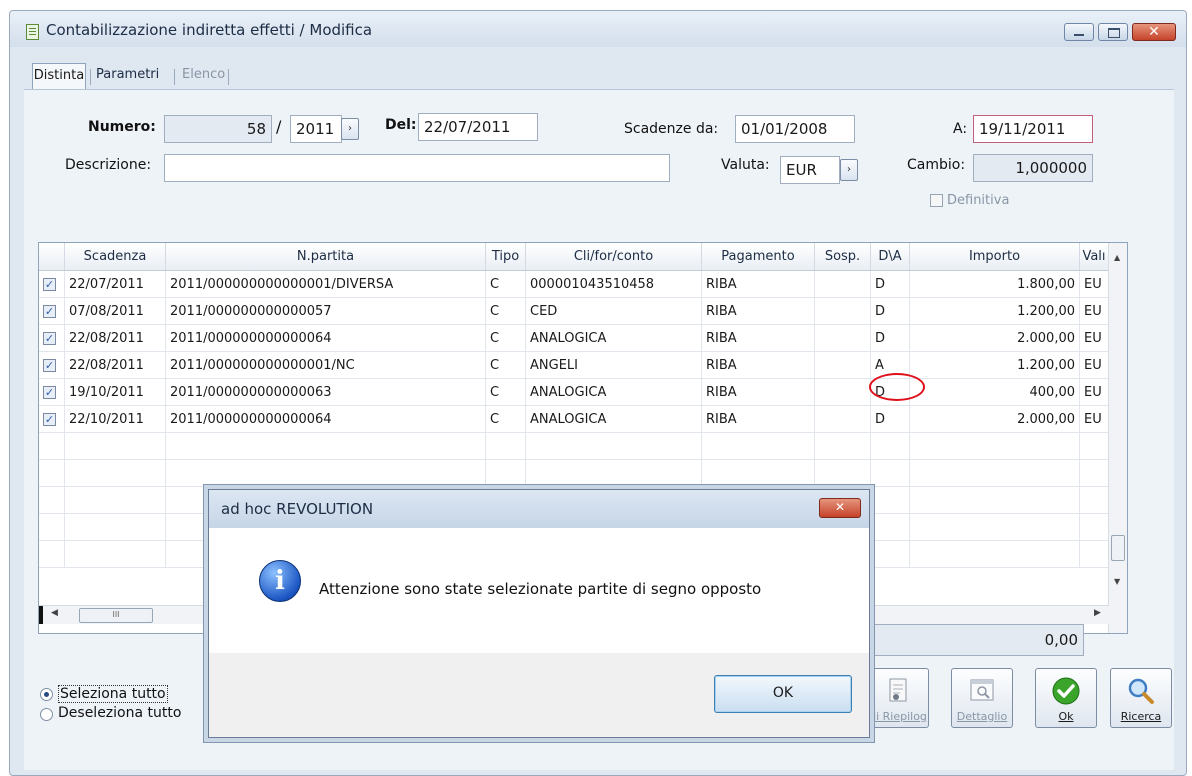 This screenshot has width=1192, height=776. I want to click on riepilogo-label: di Riepilog, so click(898, 716).